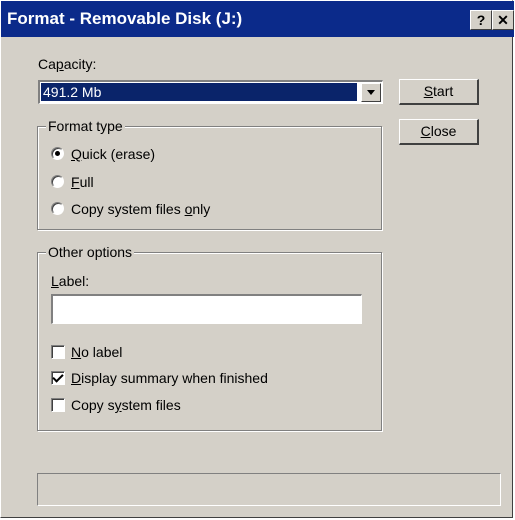 Image resolution: width=515 pixels, height=520 pixels. I want to click on window-title: Format - Removable Disk (J:), so click(125, 18).